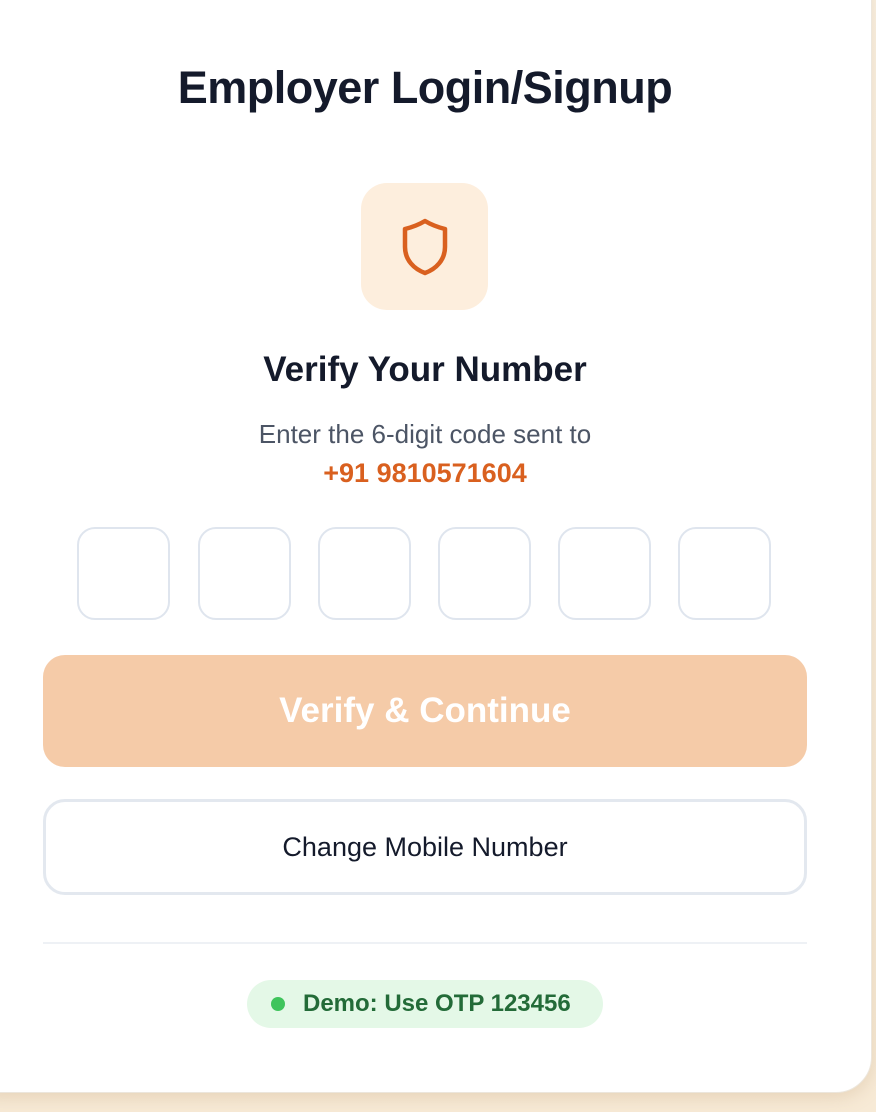 The height and width of the screenshot is (1112, 876). I want to click on verify-heading: Verify Your Number, so click(425, 369).